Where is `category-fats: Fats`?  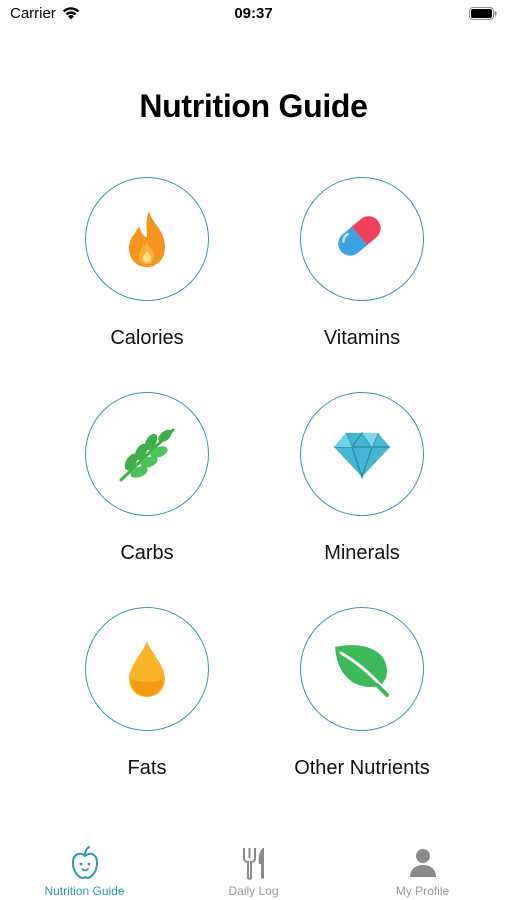
category-fats: Fats is located at coordinates (147, 702).